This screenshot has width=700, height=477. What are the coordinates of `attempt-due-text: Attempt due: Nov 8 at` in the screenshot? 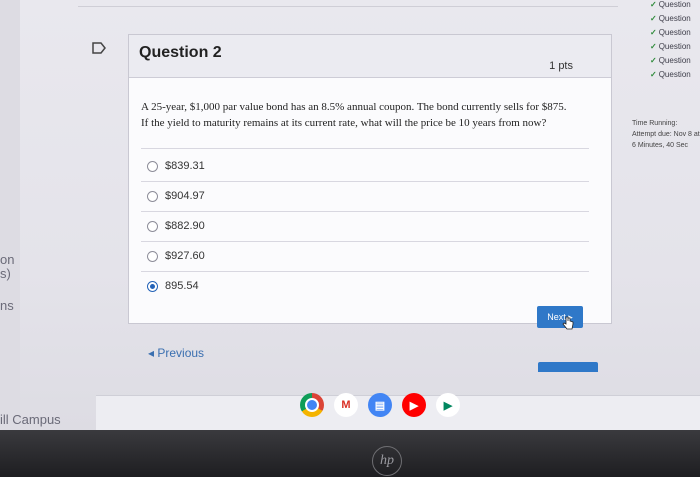 It's located at (666, 134).